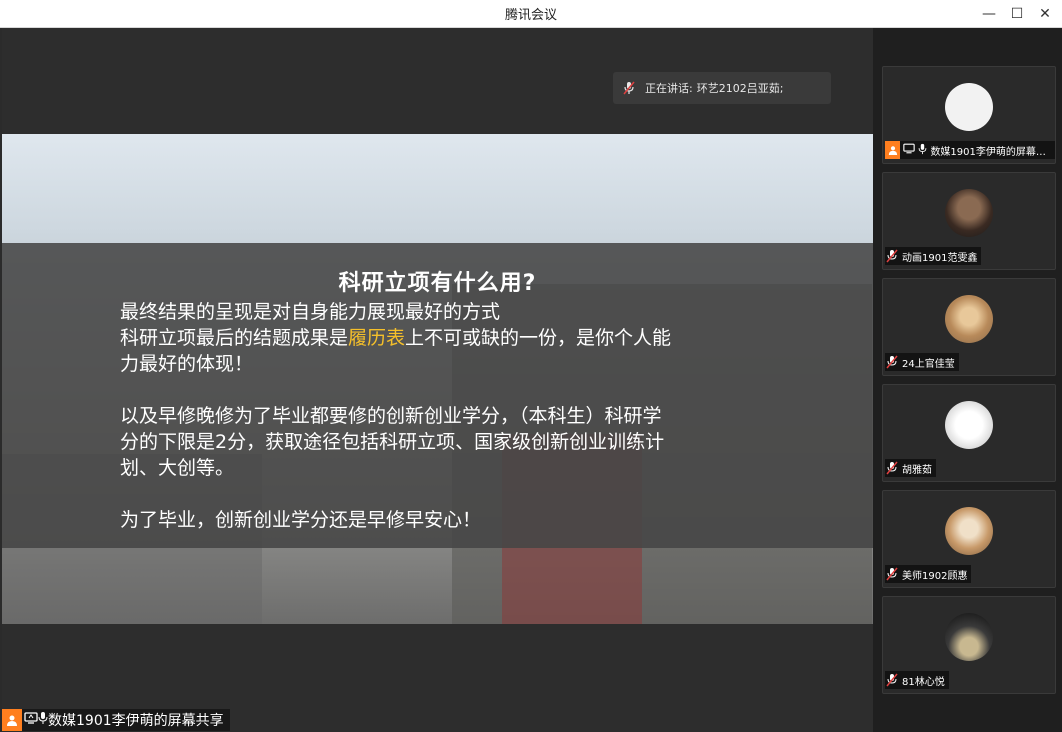 The image size is (1062, 732). Describe the element at coordinates (917, 470) in the screenshot. I see `participant-name: 胡雅茹` at that location.